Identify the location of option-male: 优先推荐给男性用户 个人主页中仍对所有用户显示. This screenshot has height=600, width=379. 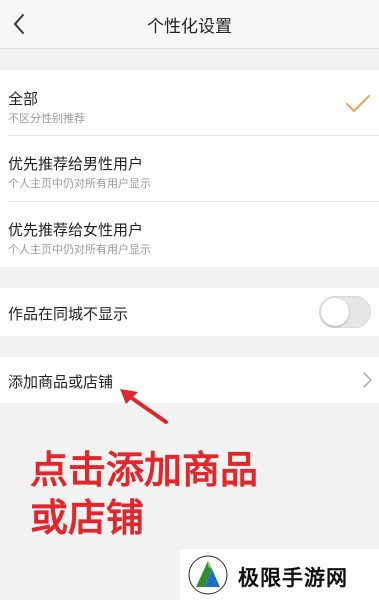
(189, 168).